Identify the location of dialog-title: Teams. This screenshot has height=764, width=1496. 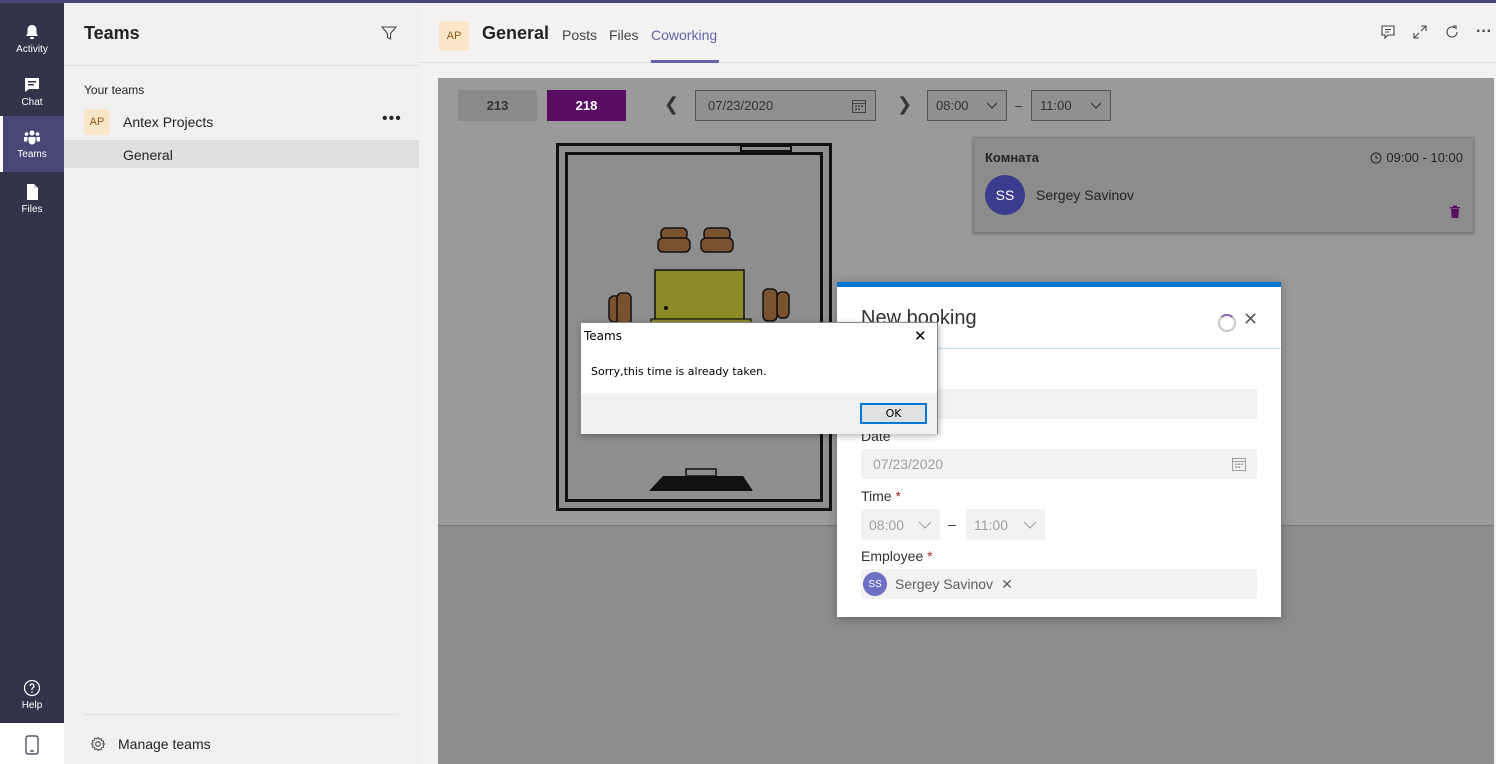
(603, 336).